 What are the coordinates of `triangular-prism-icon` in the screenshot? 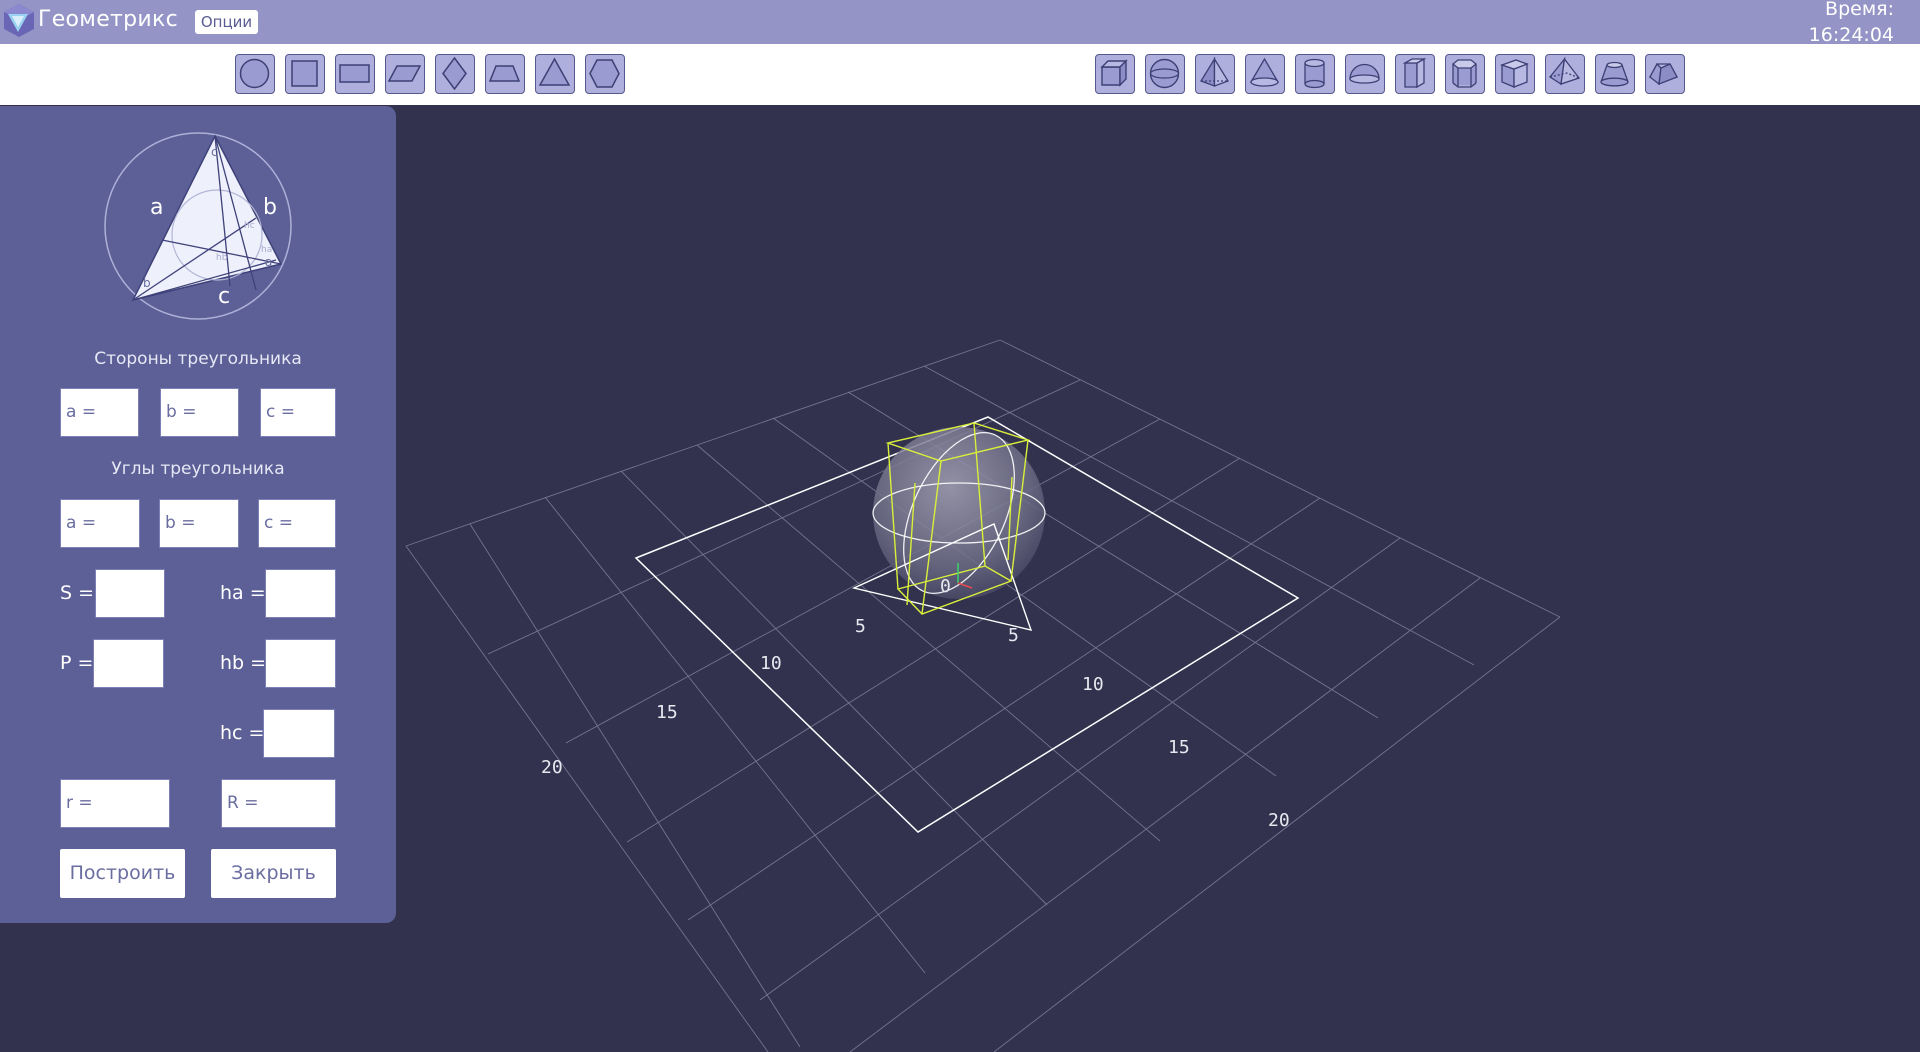 It's located at (1514, 73).